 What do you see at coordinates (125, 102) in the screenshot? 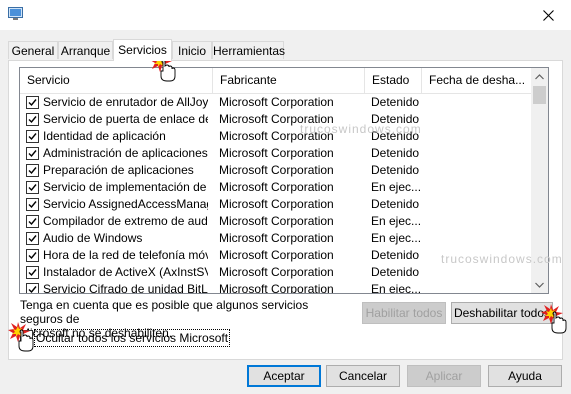
I see `cell-servicio: Servicio de enrutador de AllJoyn` at bounding box center [125, 102].